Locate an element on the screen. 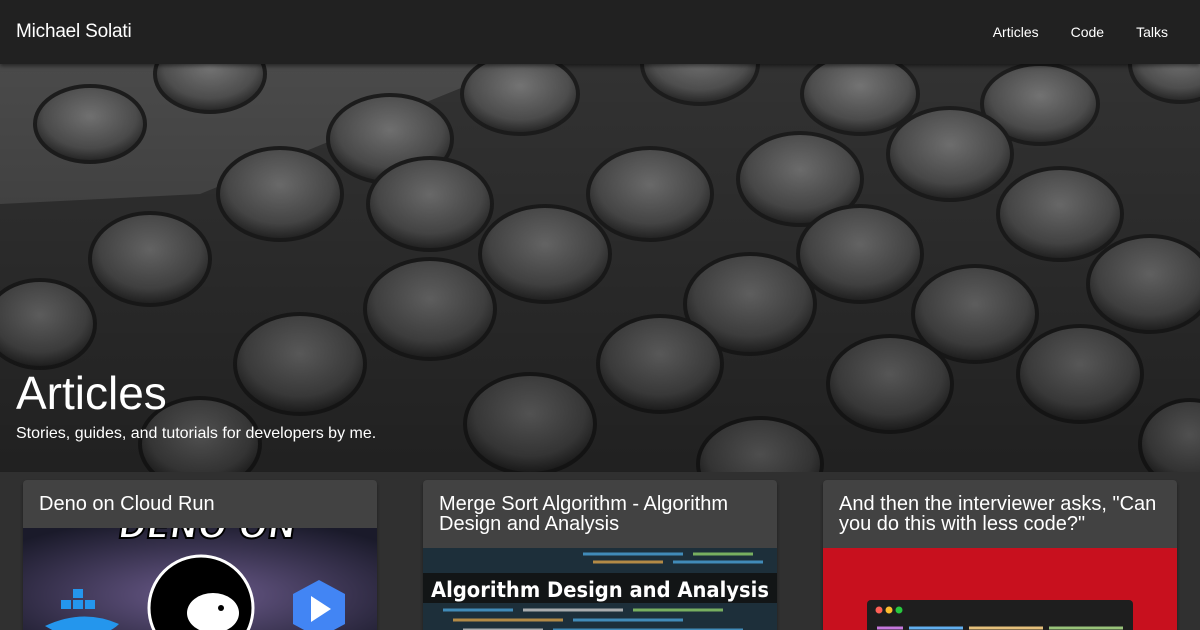 The width and height of the screenshot is (1200, 630). thumbnail-banner-text: Algorithm Design and Analysis is located at coordinates (600, 590).